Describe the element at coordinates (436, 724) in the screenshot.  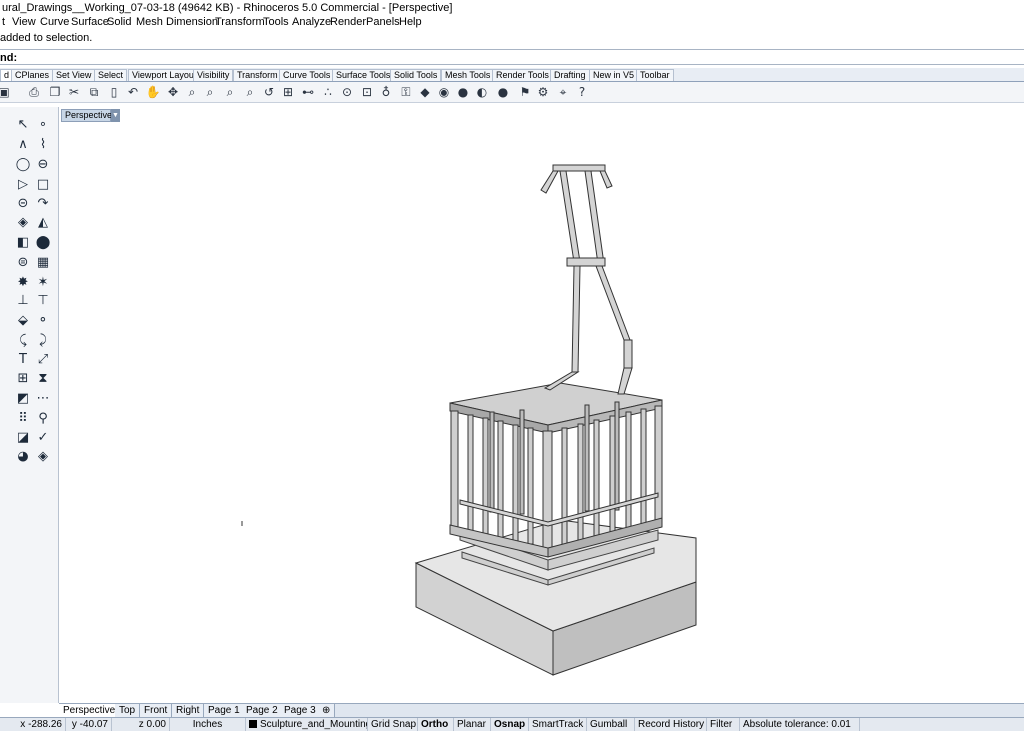
I see `ortho-toggle: Ortho` at that location.